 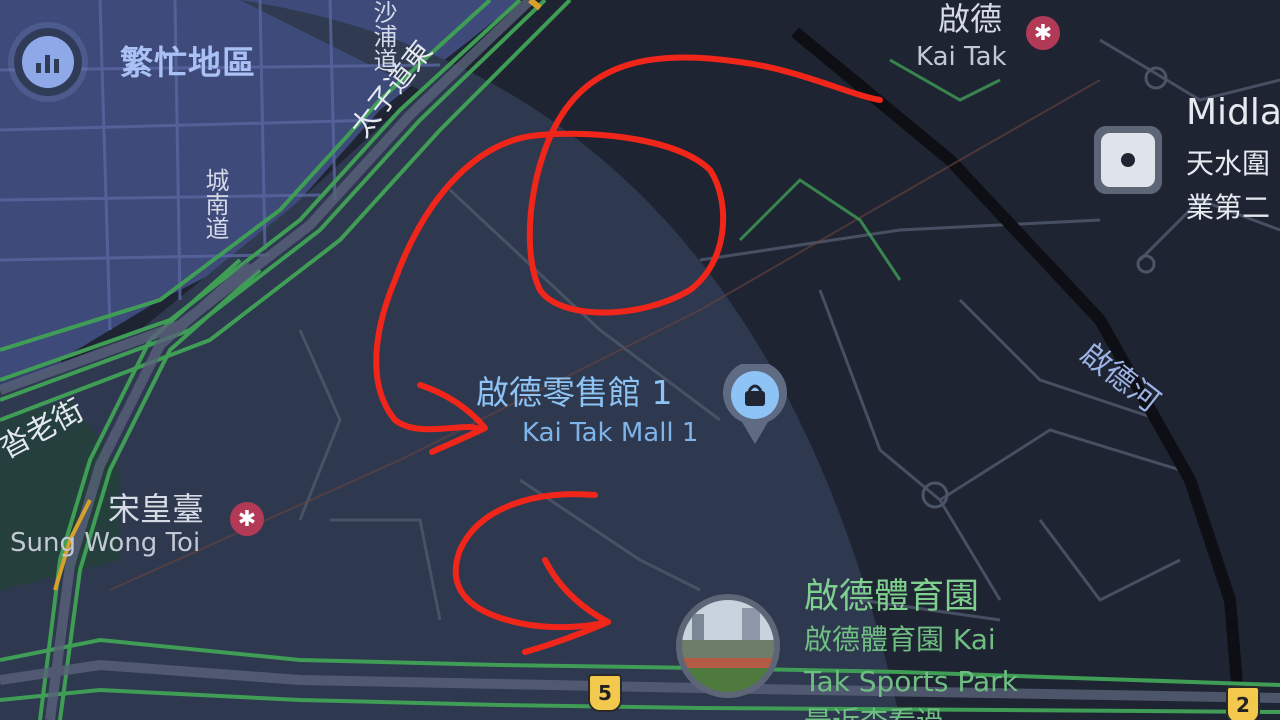 I want to click on sports-park-title: 啟德體育園, so click(x=891, y=593).